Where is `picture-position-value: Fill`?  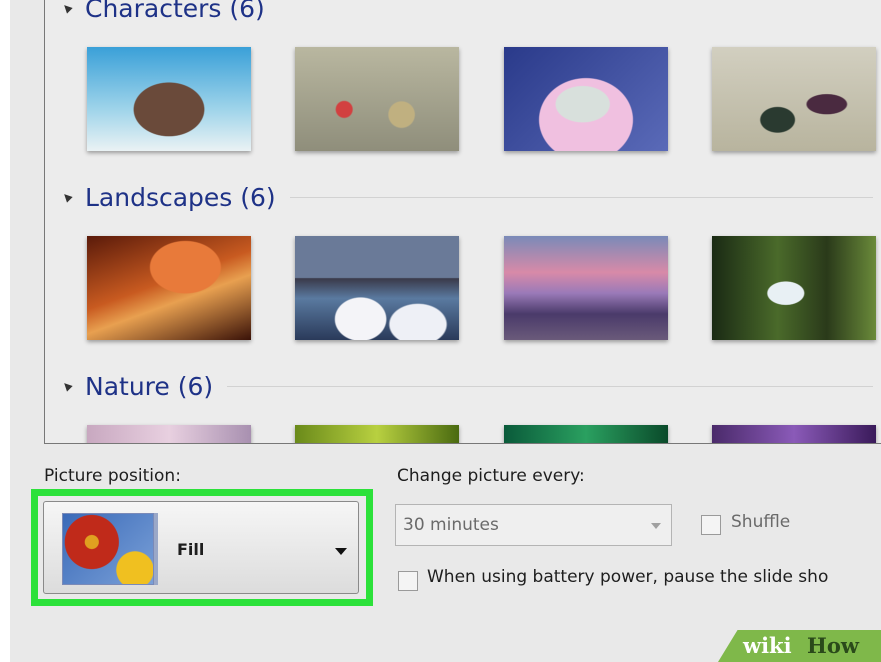 picture-position-value: Fill is located at coordinates (191, 549).